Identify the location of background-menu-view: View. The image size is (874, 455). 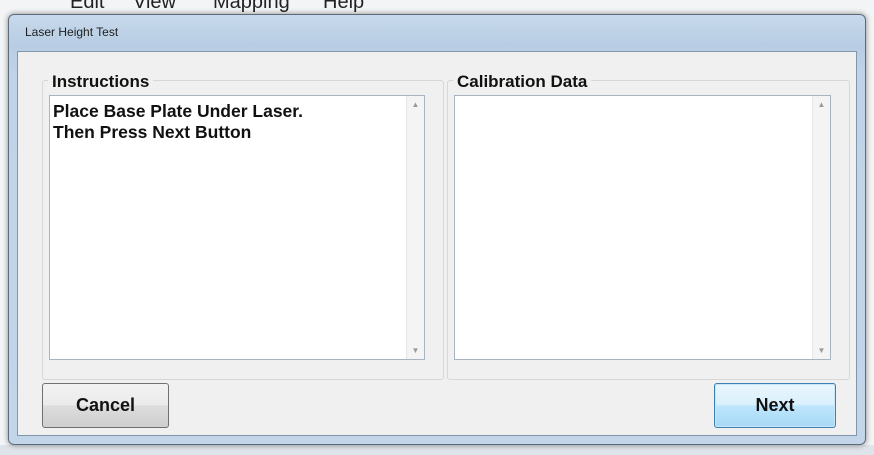
(154, 6).